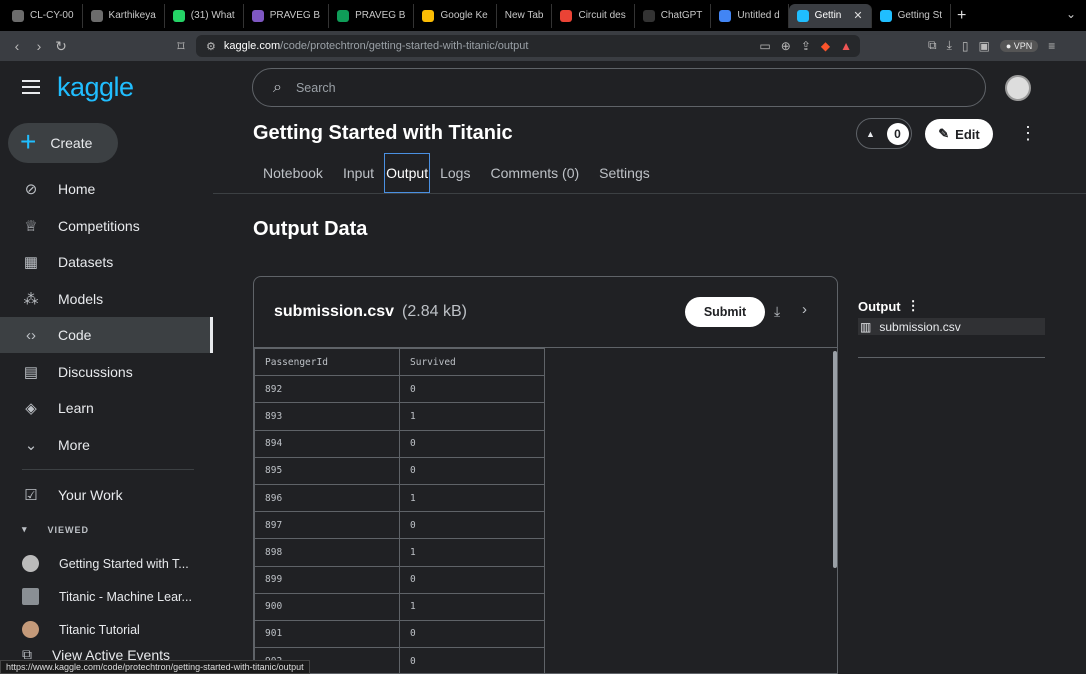 This screenshot has height=674, width=1086. Describe the element at coordinates (327, 498) in the screenshot. I see `table-cell: 896` at that location.